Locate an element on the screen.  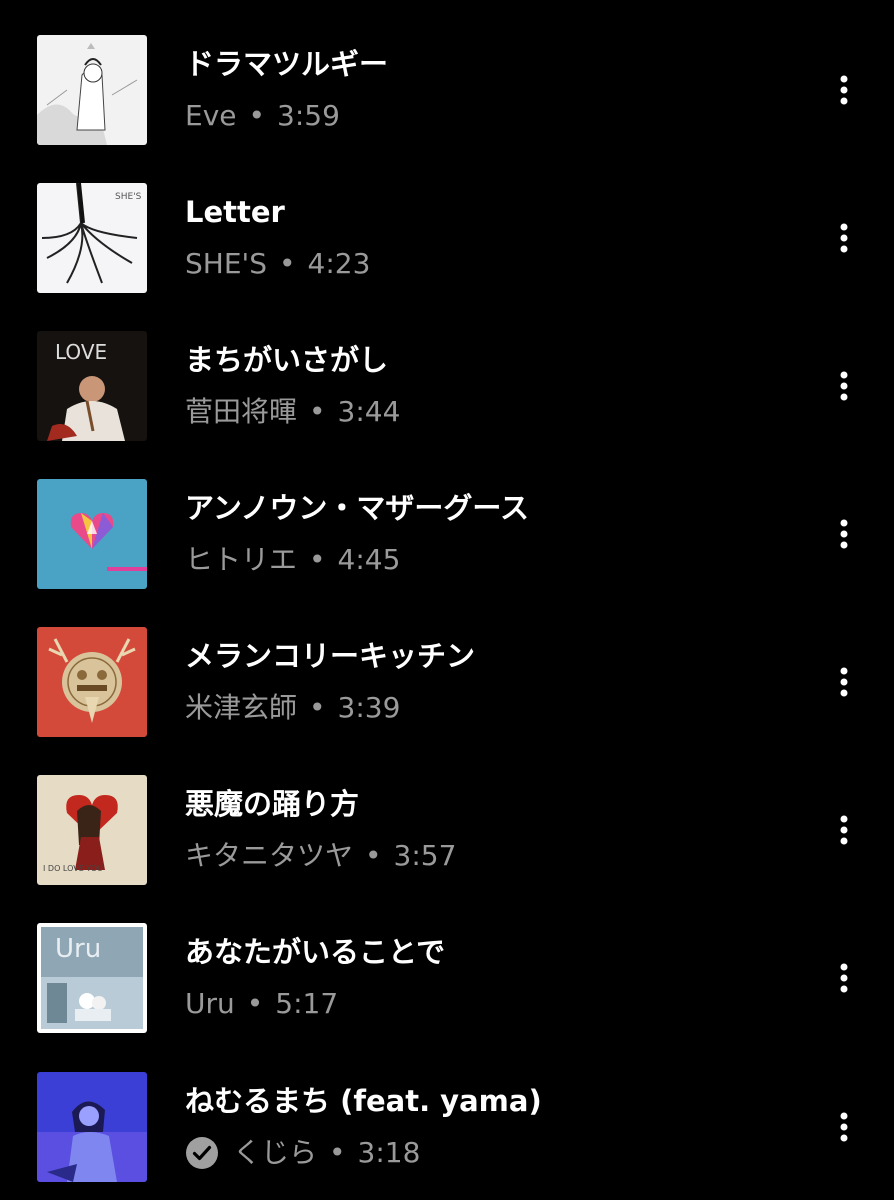
track-duration: 3:18 is located at coordinates (389, 1152).